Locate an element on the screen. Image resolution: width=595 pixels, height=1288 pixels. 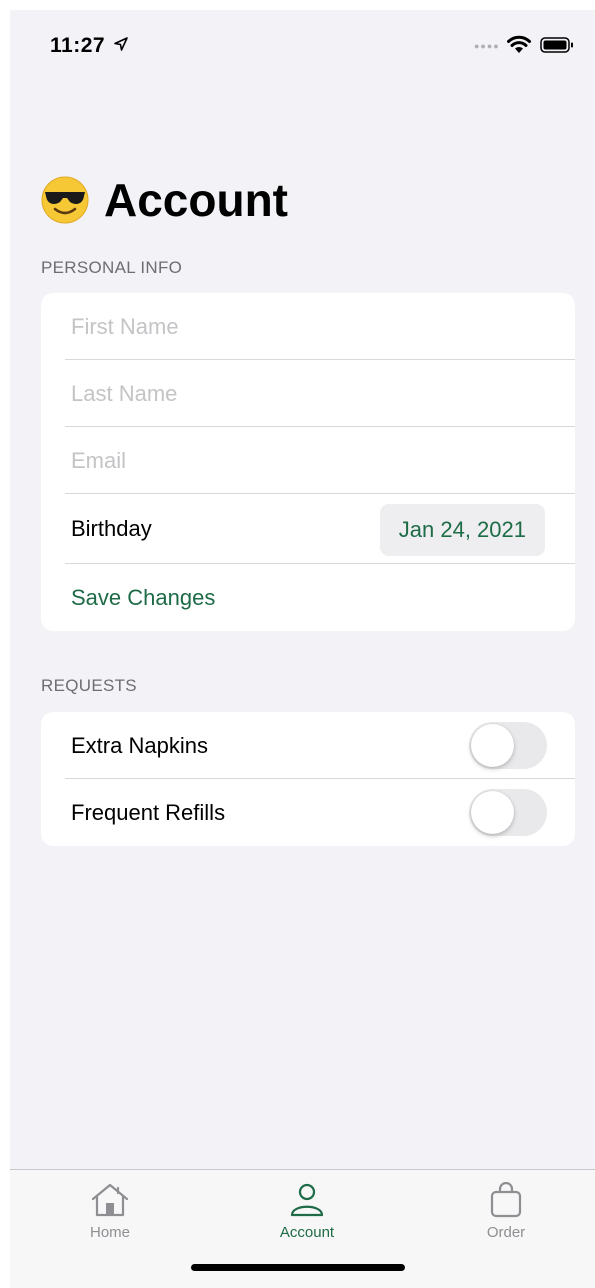
request-label: Extra Napkins is located at coordinates (139, 745).